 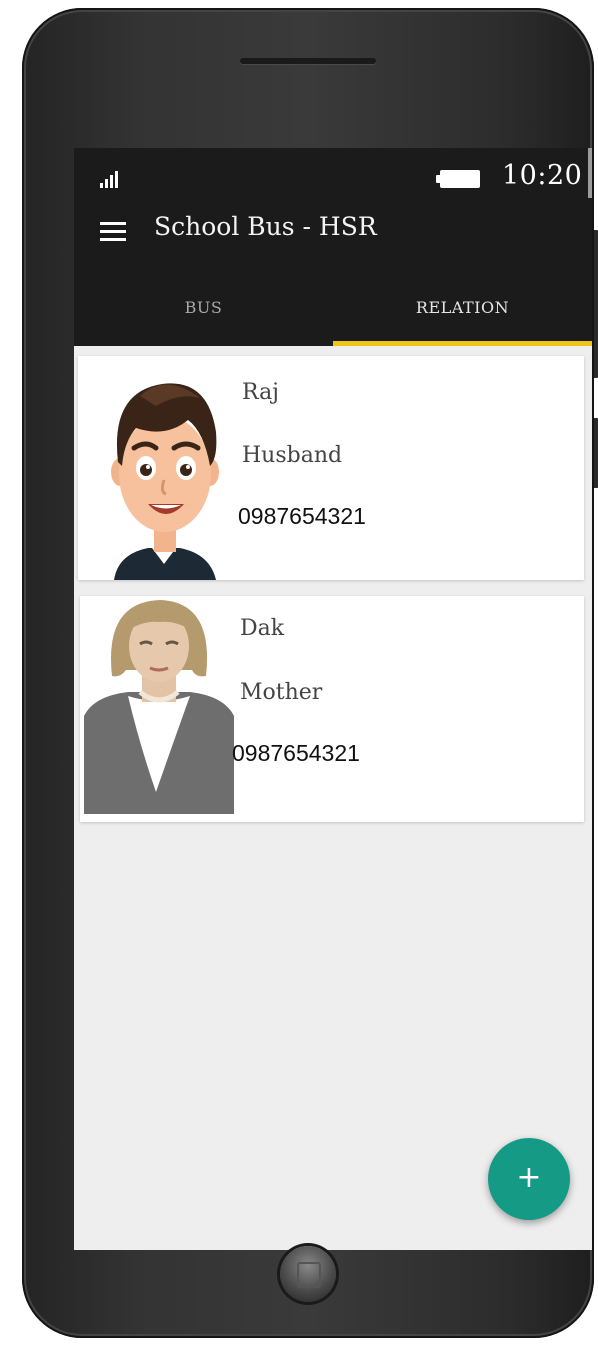 What do you see at coordinates (308, 1274) in the screenshot?
I see `home-button` at bounding box center [308, 1274].